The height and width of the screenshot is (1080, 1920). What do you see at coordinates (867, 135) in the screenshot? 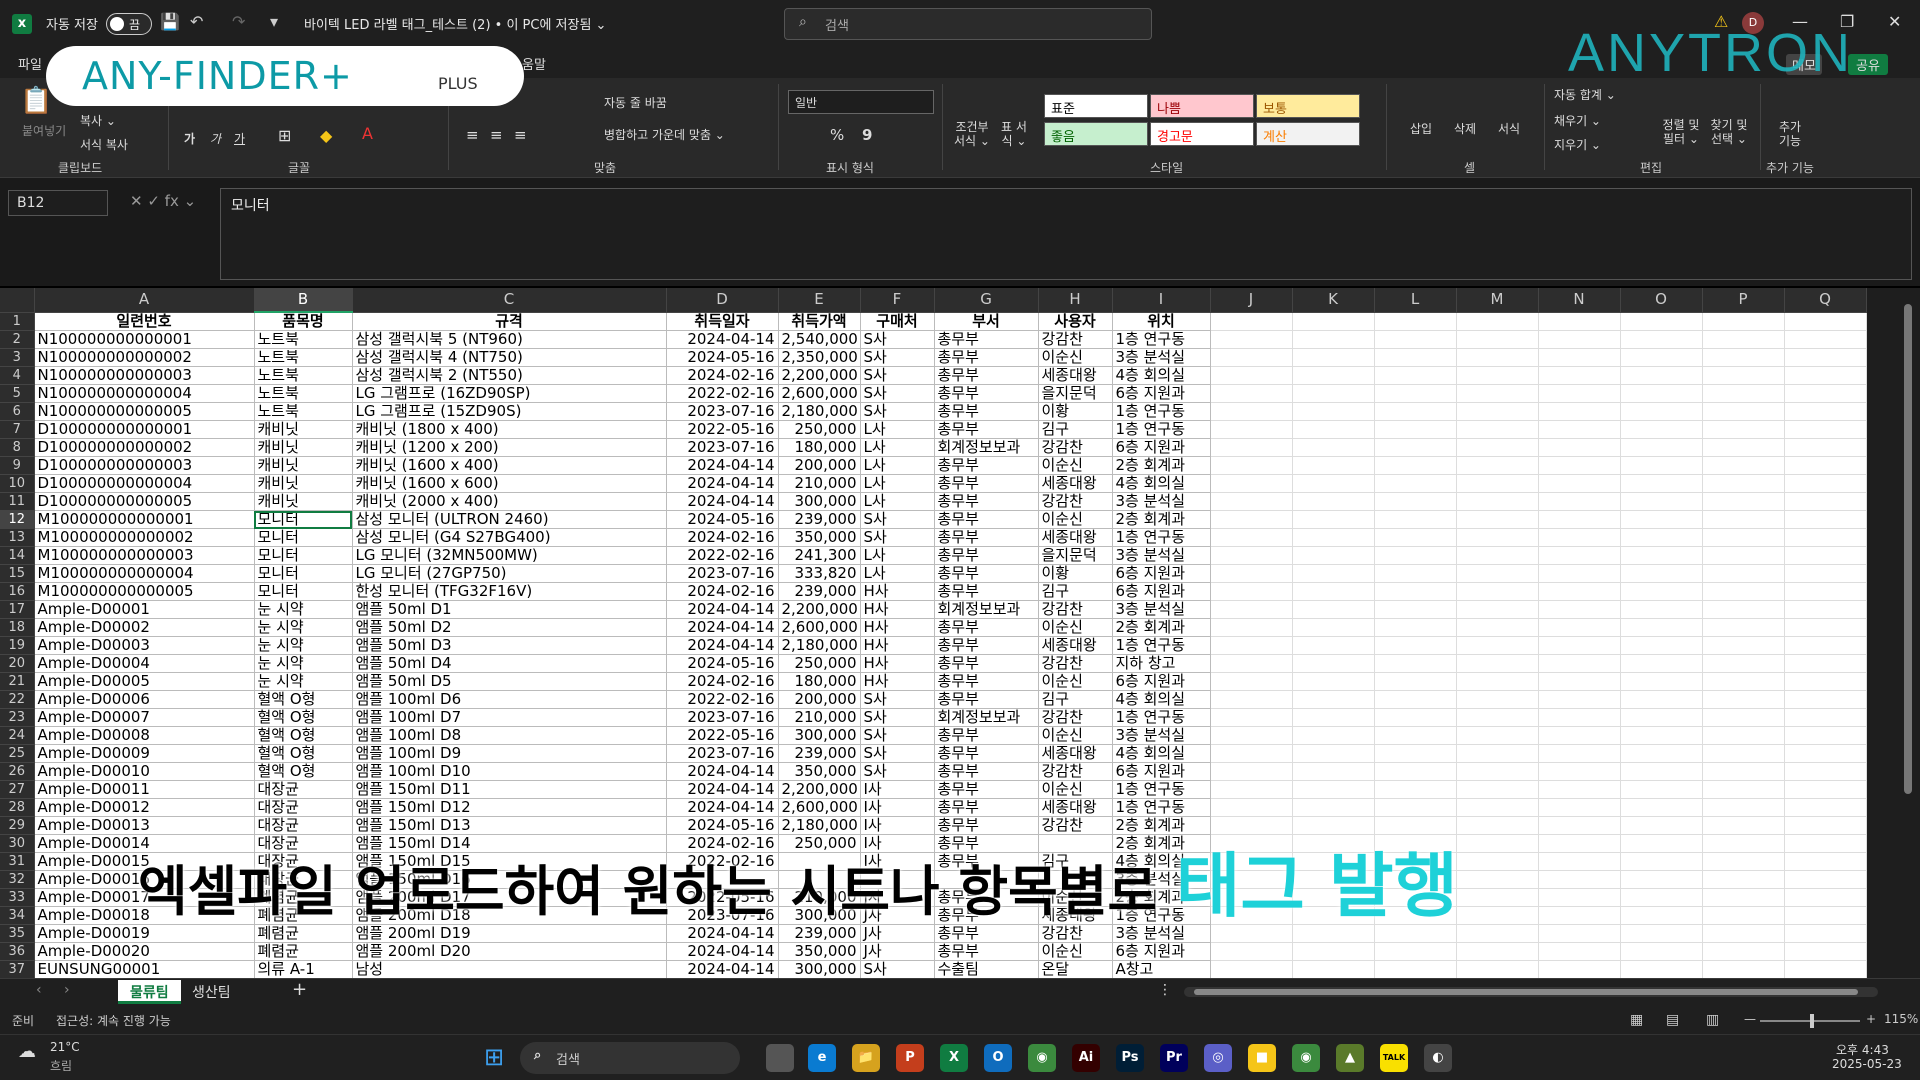
I see `comma-button: 9` at bounding box center [867, 135].